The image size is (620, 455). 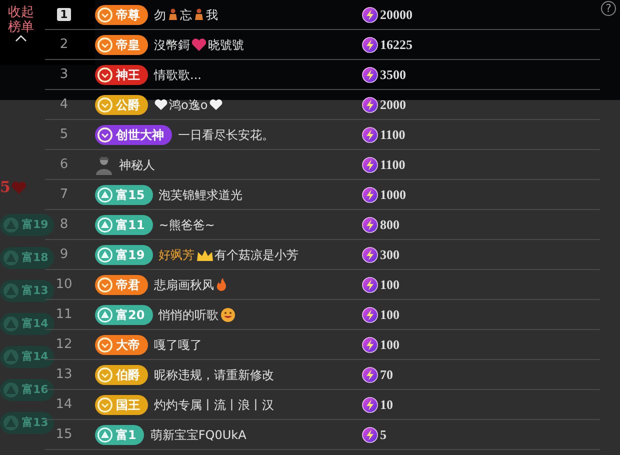 I want to click on score-value: 2000, so click(x=393, y=105).